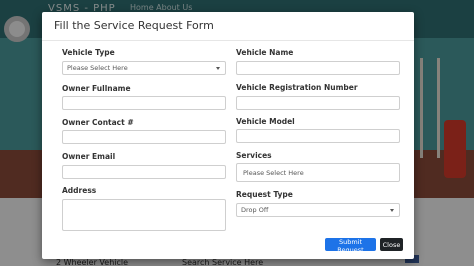  What do you see at coordinates (318, 68) in the screenshot?
I see `vehicle-name-input` at bounding box center [318, 68].